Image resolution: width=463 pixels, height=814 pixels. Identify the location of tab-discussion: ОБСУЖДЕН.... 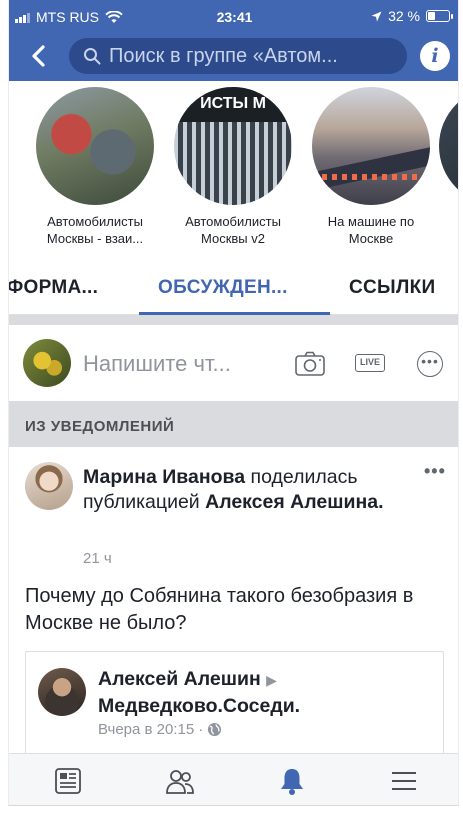
(223, 288).